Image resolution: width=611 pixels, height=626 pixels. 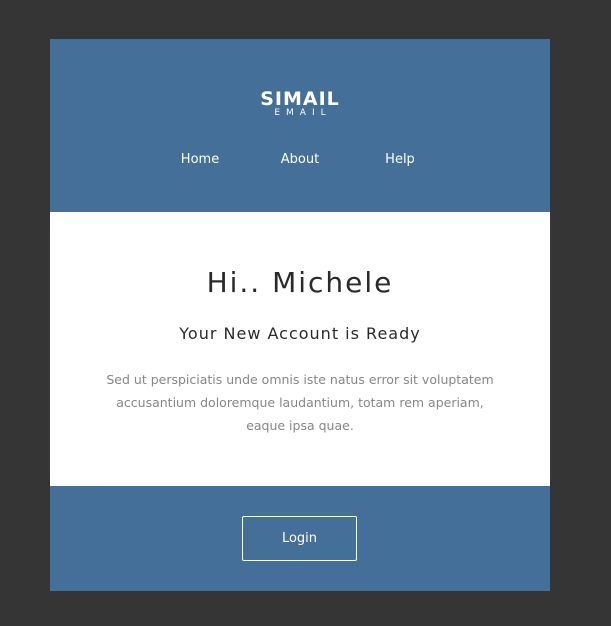 I want to click on nav-item-home: Home, so click(x=200, y=160).